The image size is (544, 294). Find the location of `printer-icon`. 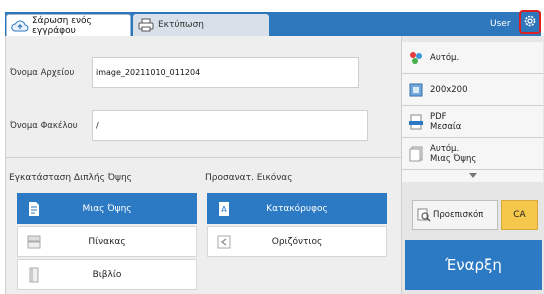

printer-icon is located at coordinates (146, 25).